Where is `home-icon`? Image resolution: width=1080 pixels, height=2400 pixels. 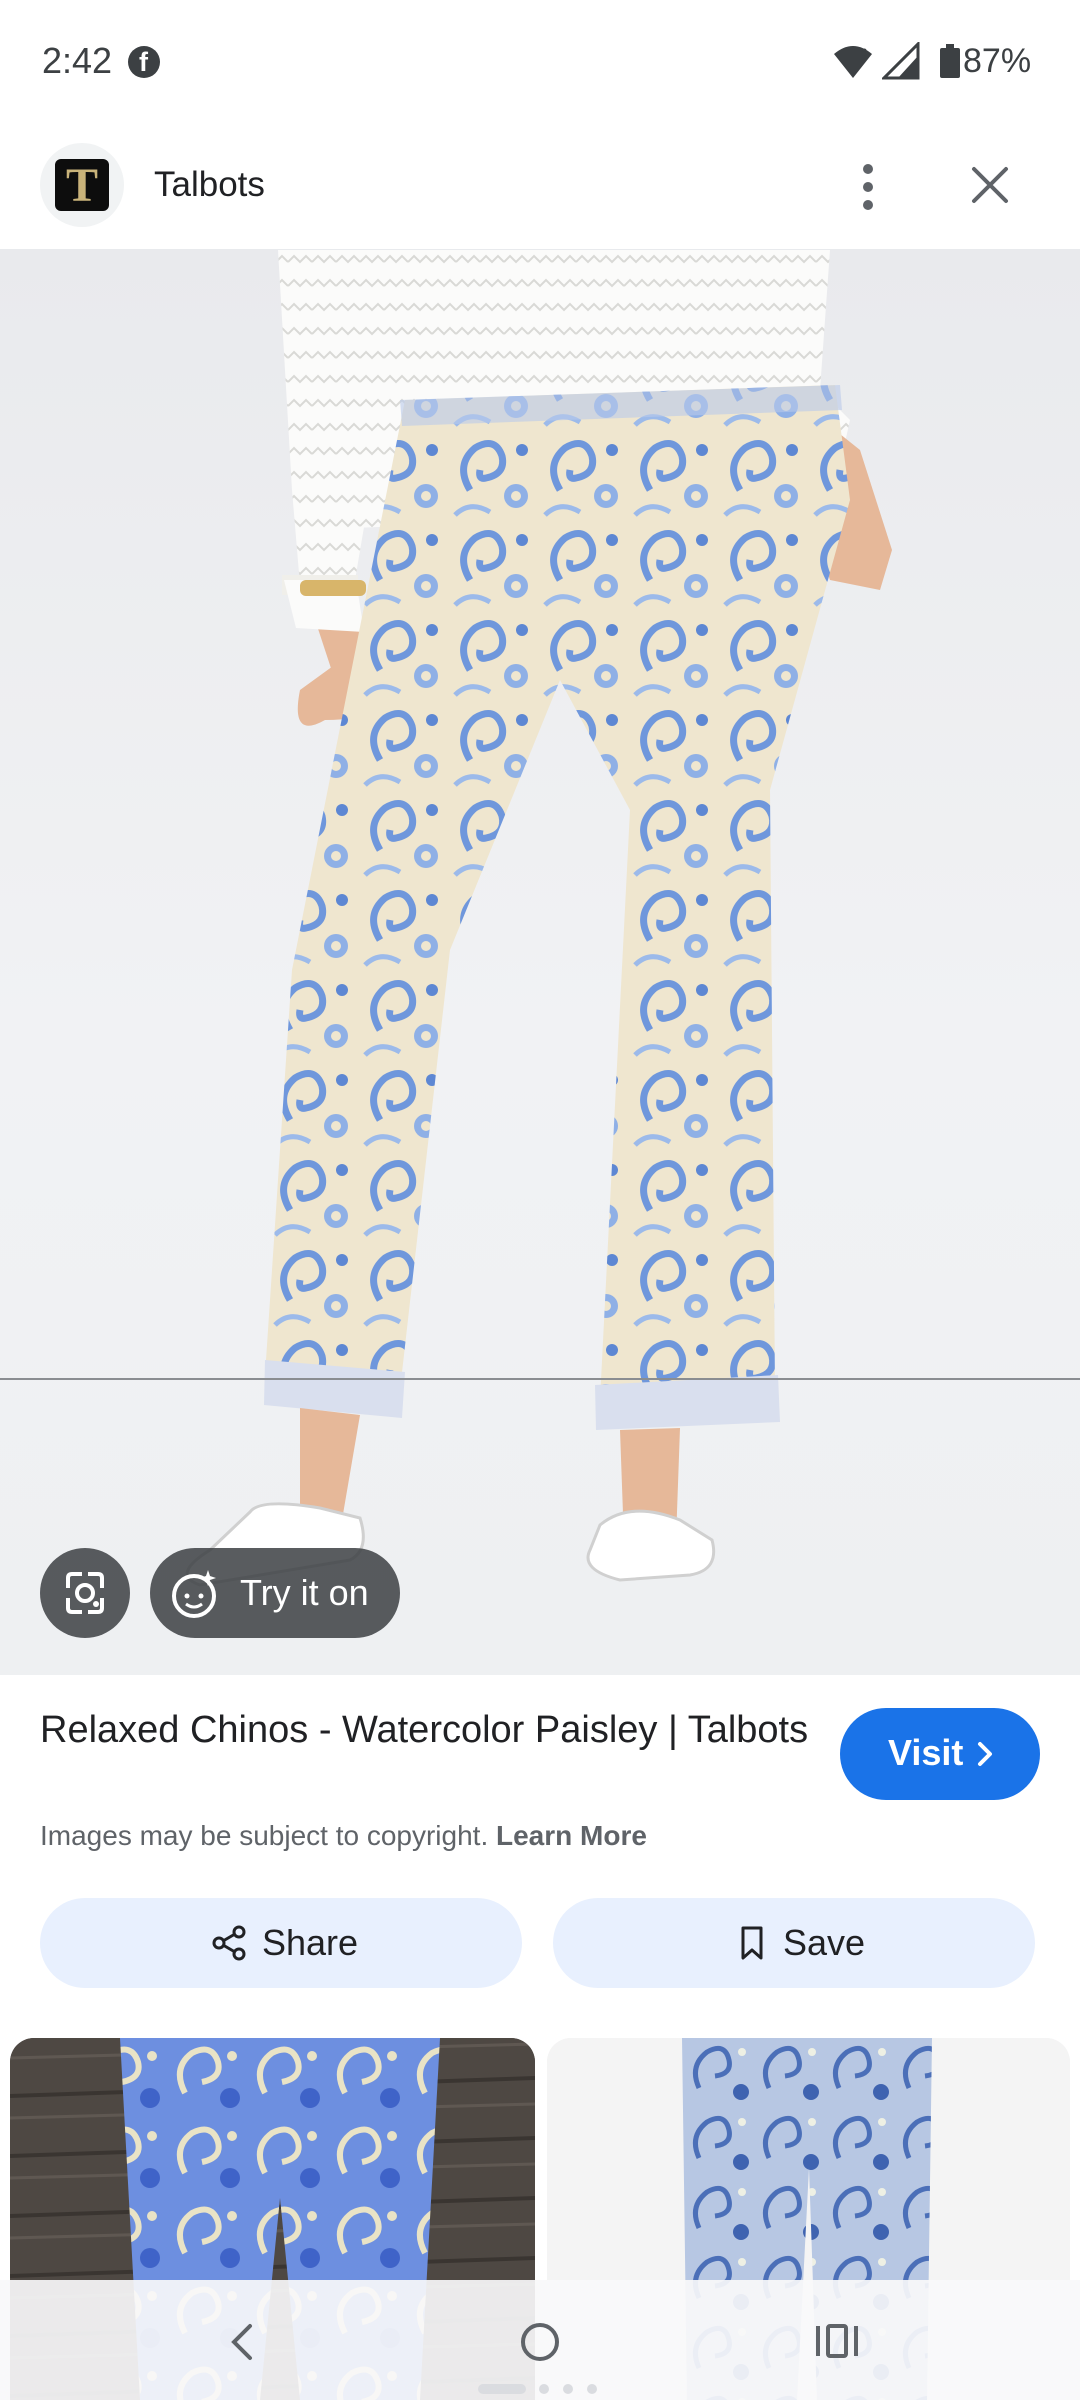
home-icon is located at coordinates (540, 2342).